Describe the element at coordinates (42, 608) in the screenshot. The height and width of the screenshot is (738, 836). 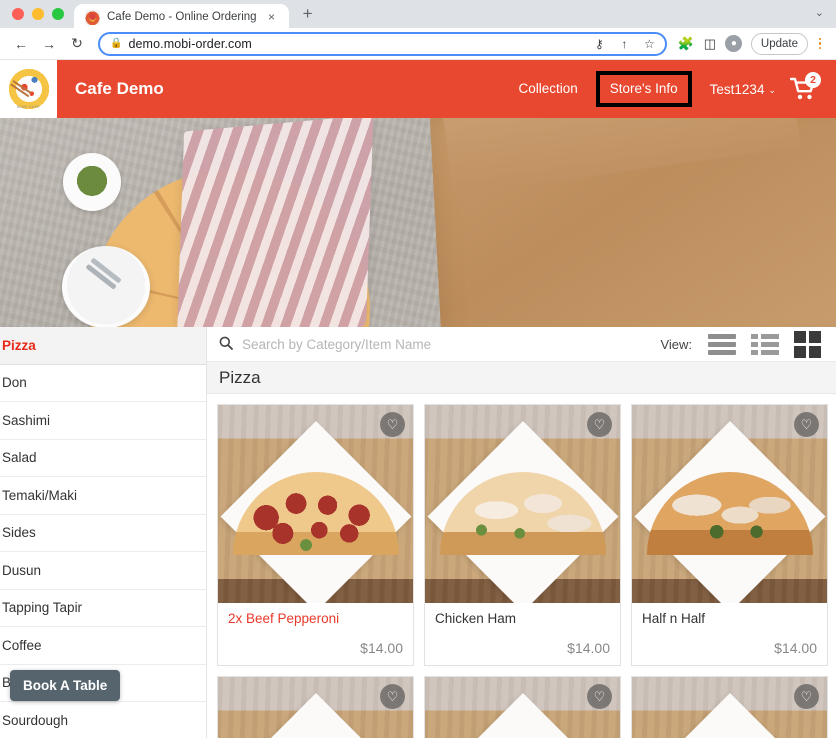
I see `sidebar-item-label: Tapping Tapir` at that location.